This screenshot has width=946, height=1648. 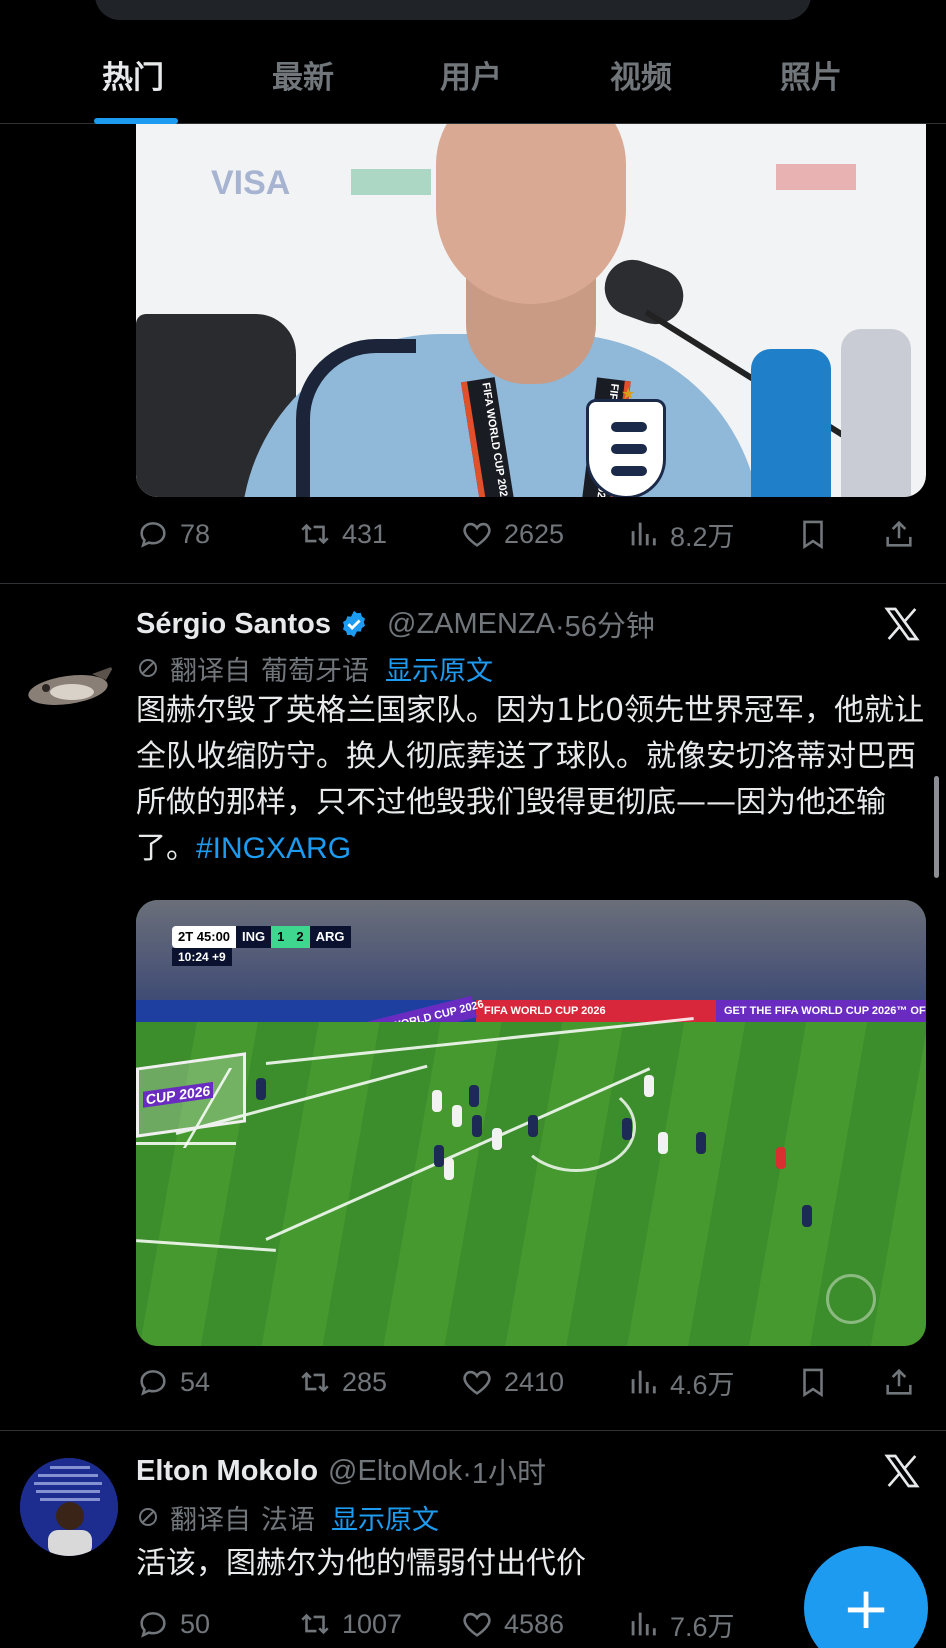 I want to click on views-button: 8.2万, so click(x=680, y=534).